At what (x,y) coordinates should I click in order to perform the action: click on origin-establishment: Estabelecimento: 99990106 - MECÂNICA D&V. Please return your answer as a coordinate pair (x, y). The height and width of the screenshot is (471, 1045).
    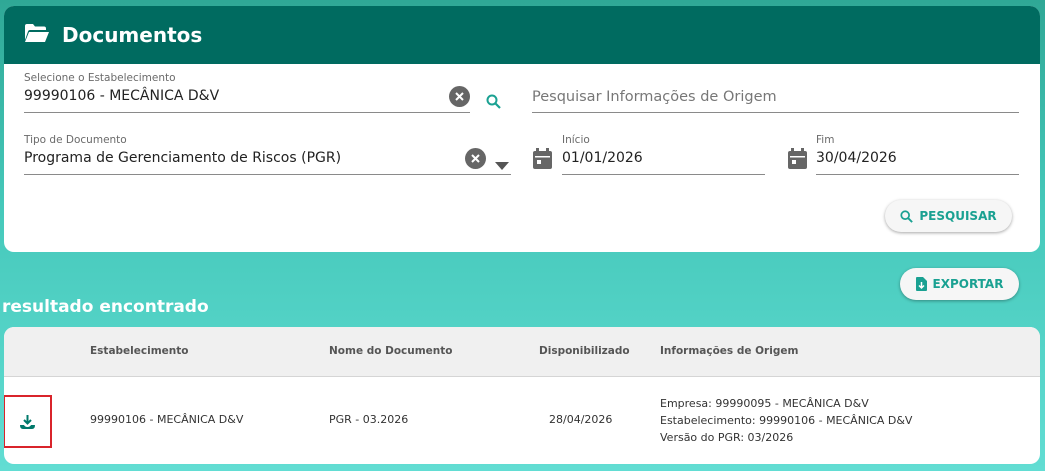
    Looking at the image, I should click on (786, 420).